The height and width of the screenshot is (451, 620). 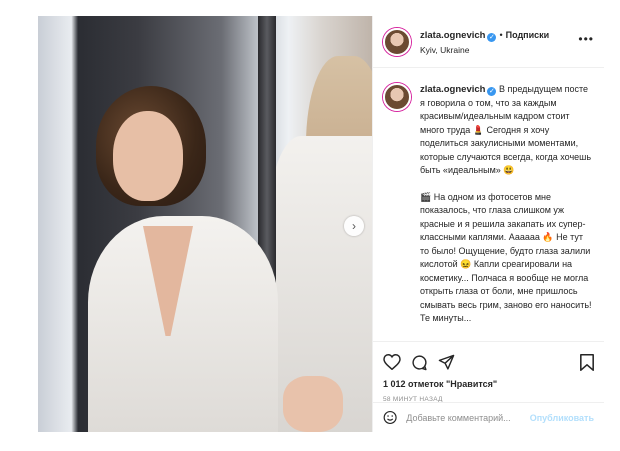 I want to click on heart-icon, so click(x=392, y=362).